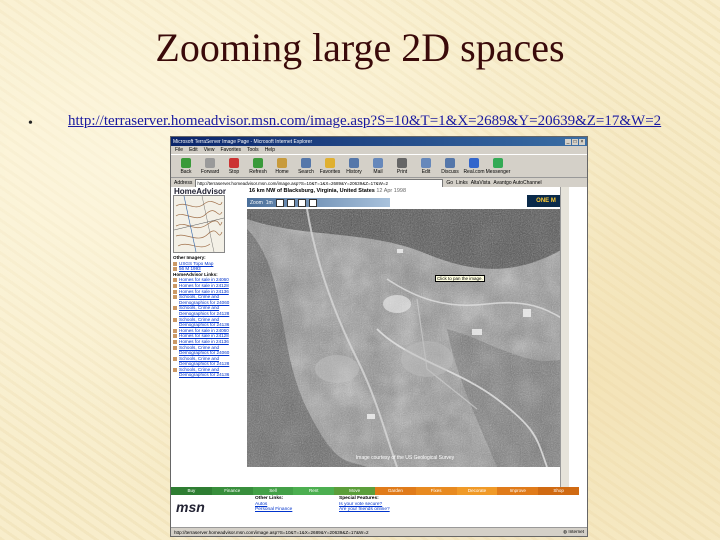 The height and width of the screenshot is (540, 720). I want to click on toolbar-label: Messenger, so click(498, 171).